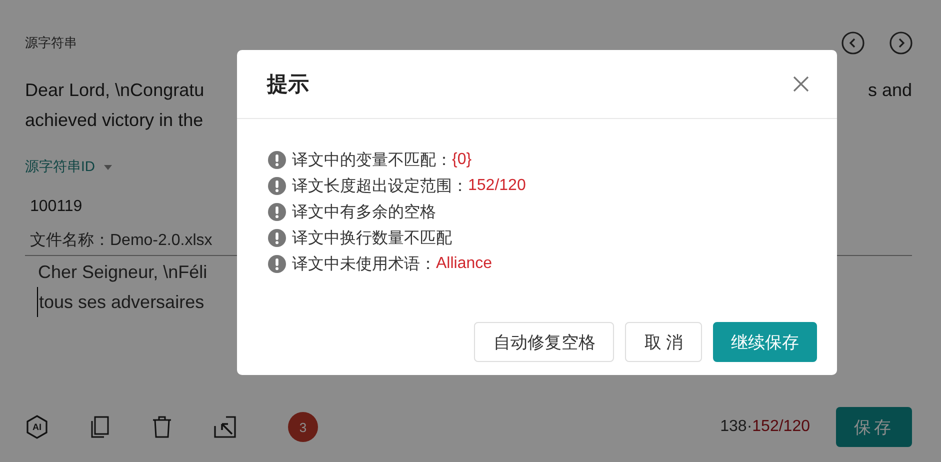 The height and width of the screenshot is (462, 941). Describe the element at coordinates (288, 85) in the screenshot. I see `dialog-title: 提示` at that location.